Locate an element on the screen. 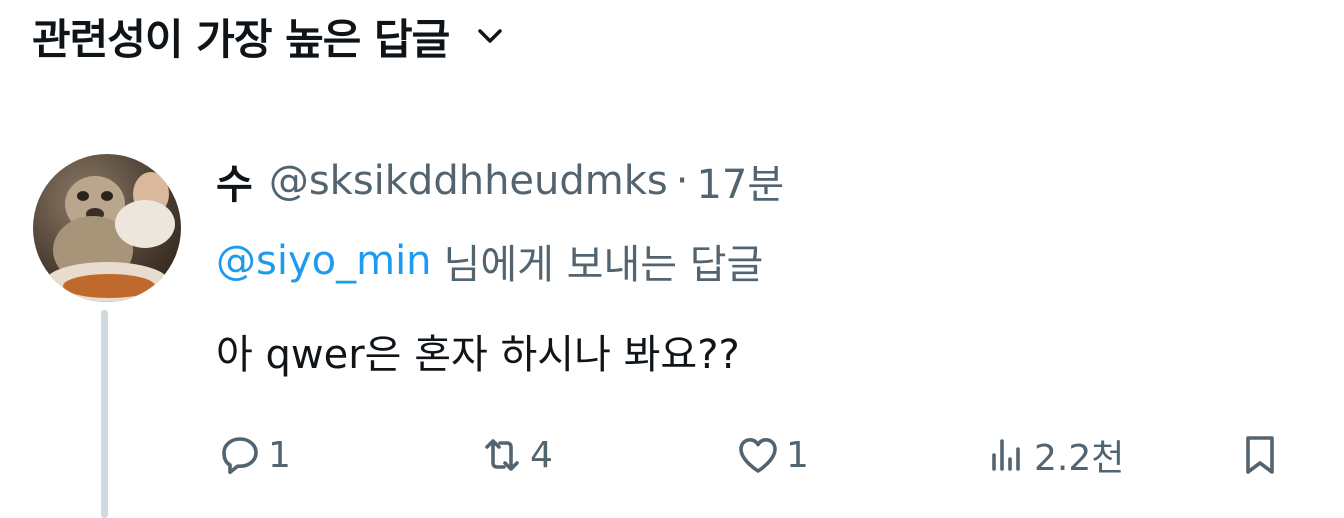 Image resolution: width=1344 pixels, height=518 pixels. reply-button: 1 is located at coordinates (253, 455).